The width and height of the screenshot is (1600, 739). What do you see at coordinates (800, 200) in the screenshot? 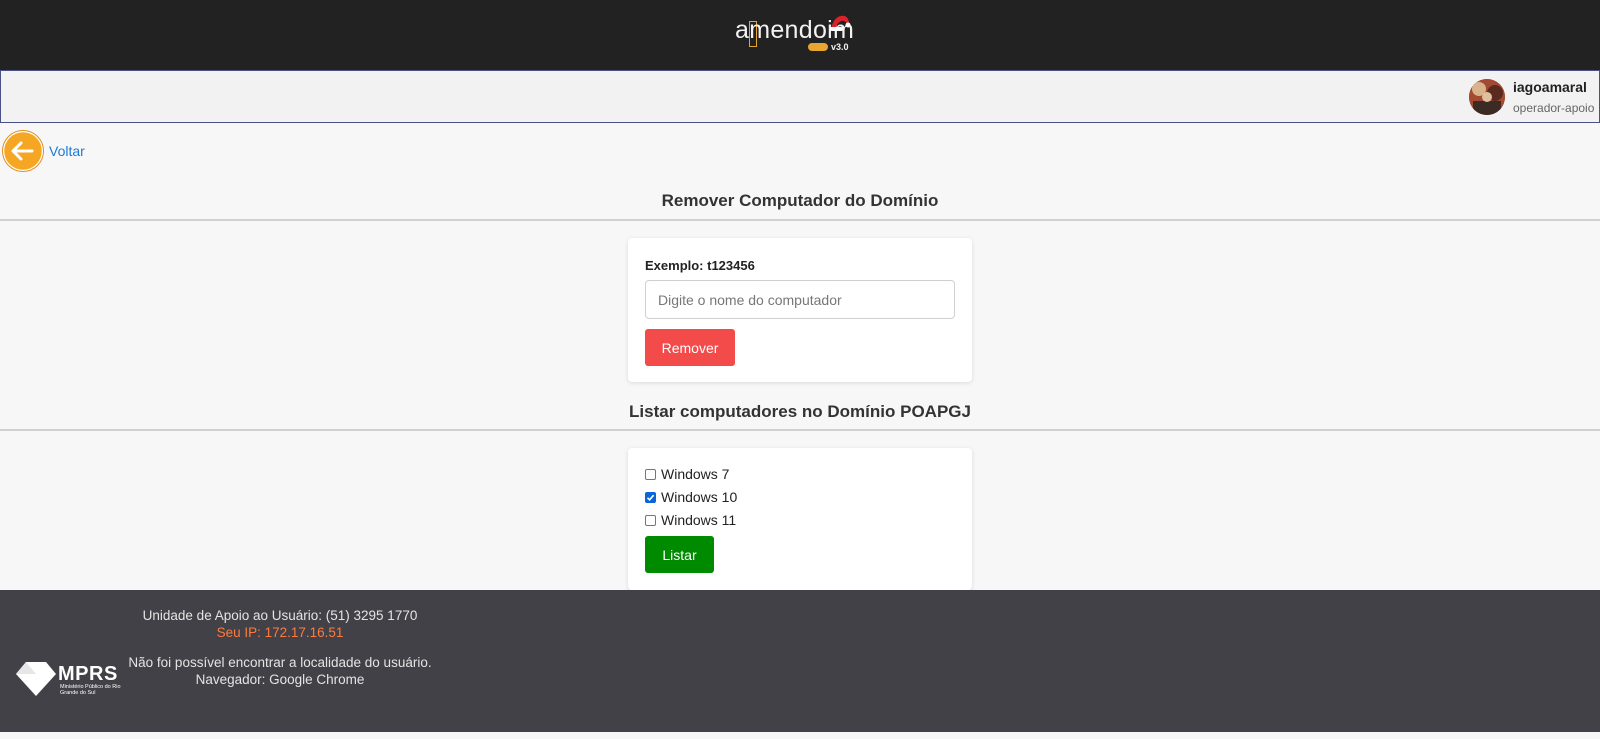
I see `remove-section-title: Remover Computador do Domínio` at bounding box center [800, 200].